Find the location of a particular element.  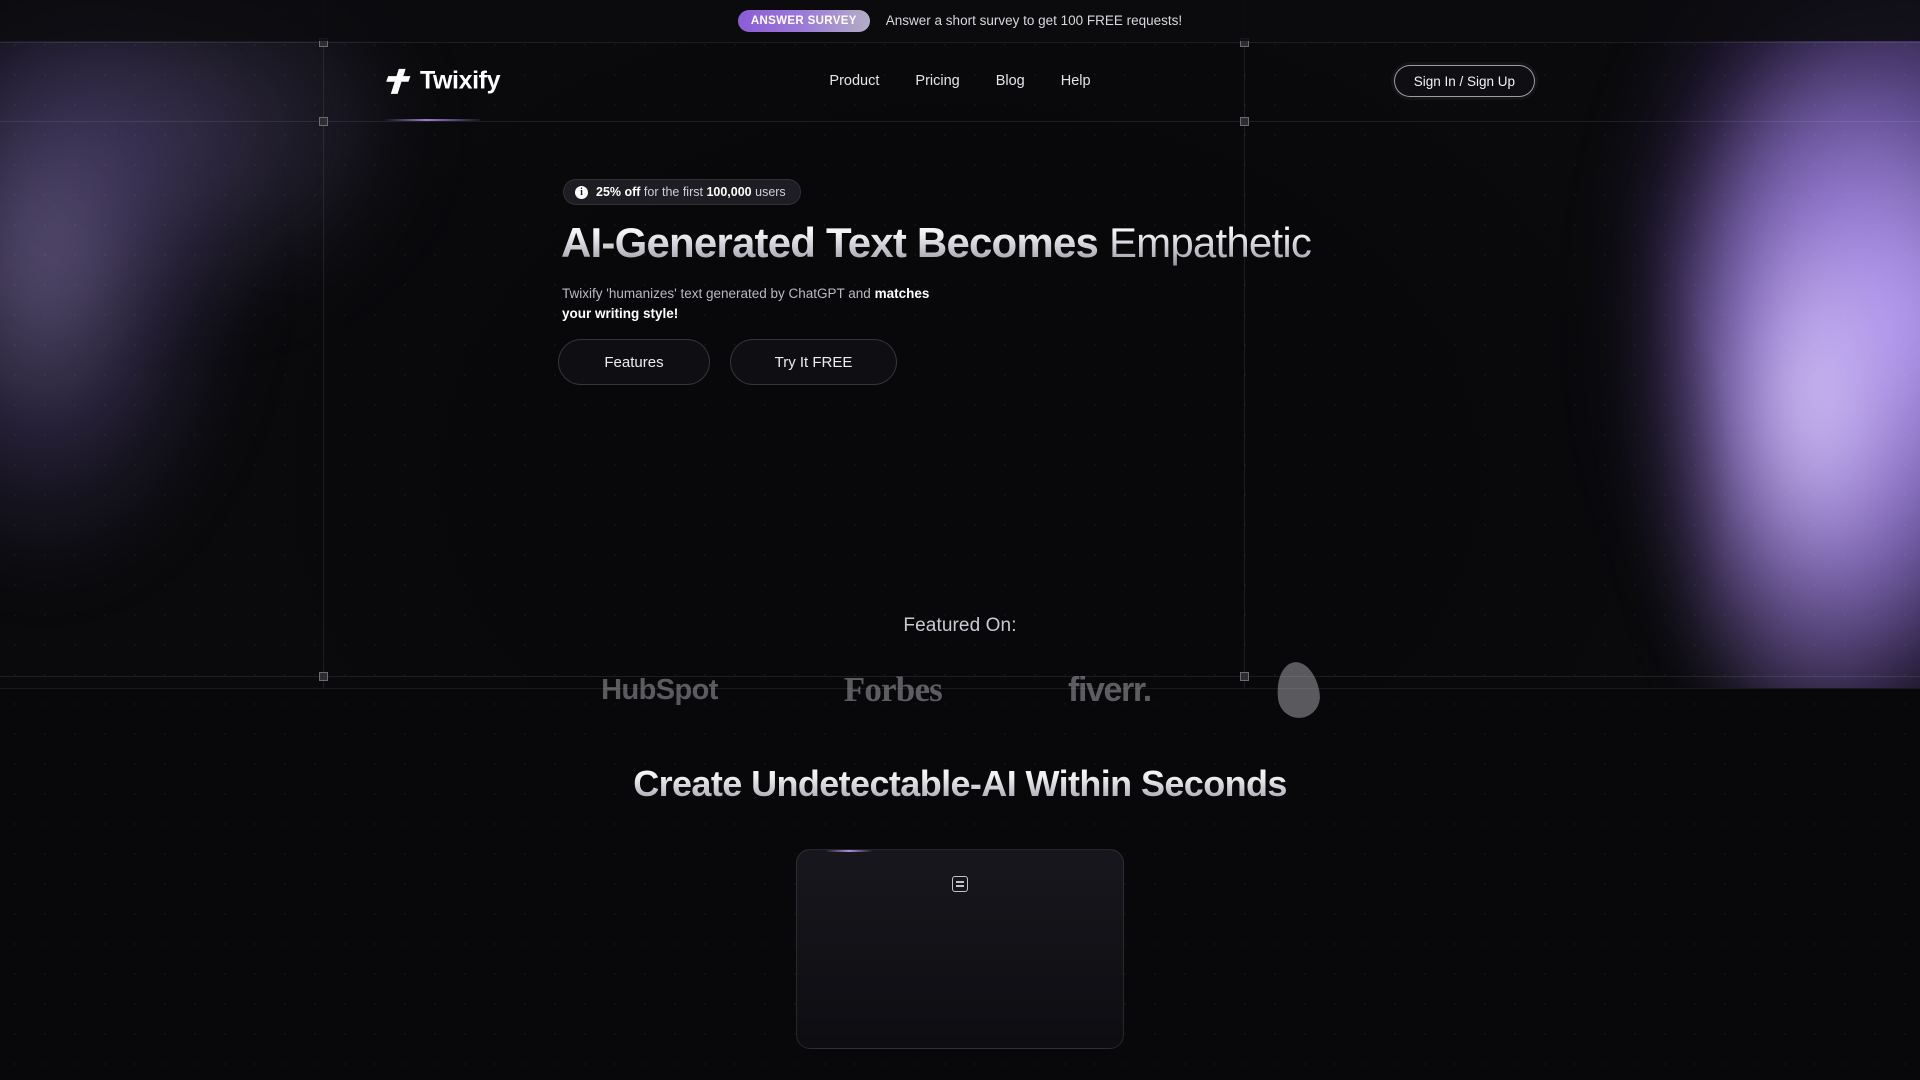

promo-user-count: 100,000 is located at coordinates (729, 192).